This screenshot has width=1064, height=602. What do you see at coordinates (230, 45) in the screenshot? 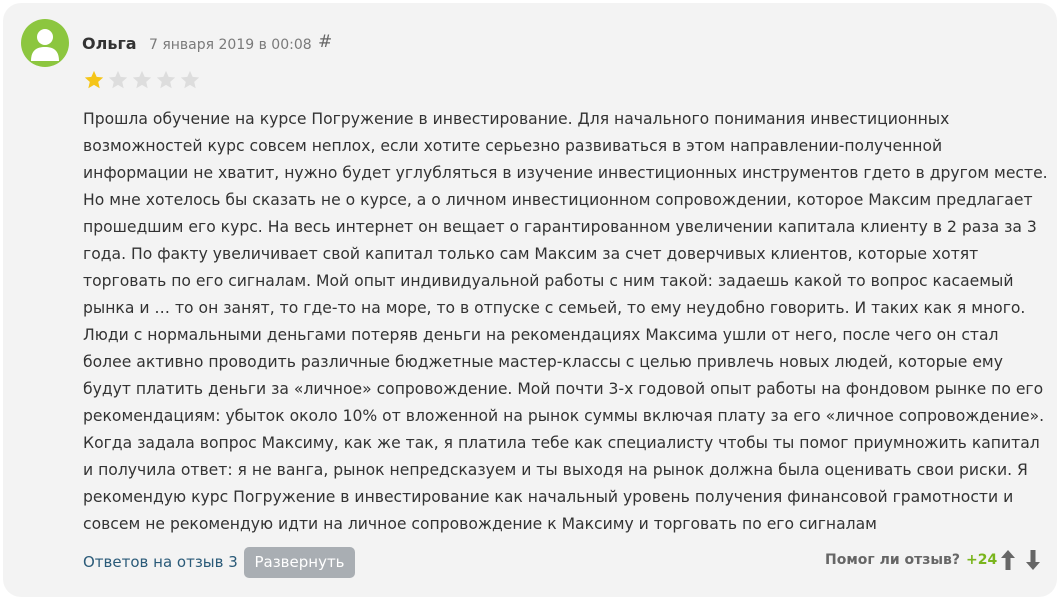
I see `review-date: 7 января 2019 в 00:08` at bounding box center [230, 45].